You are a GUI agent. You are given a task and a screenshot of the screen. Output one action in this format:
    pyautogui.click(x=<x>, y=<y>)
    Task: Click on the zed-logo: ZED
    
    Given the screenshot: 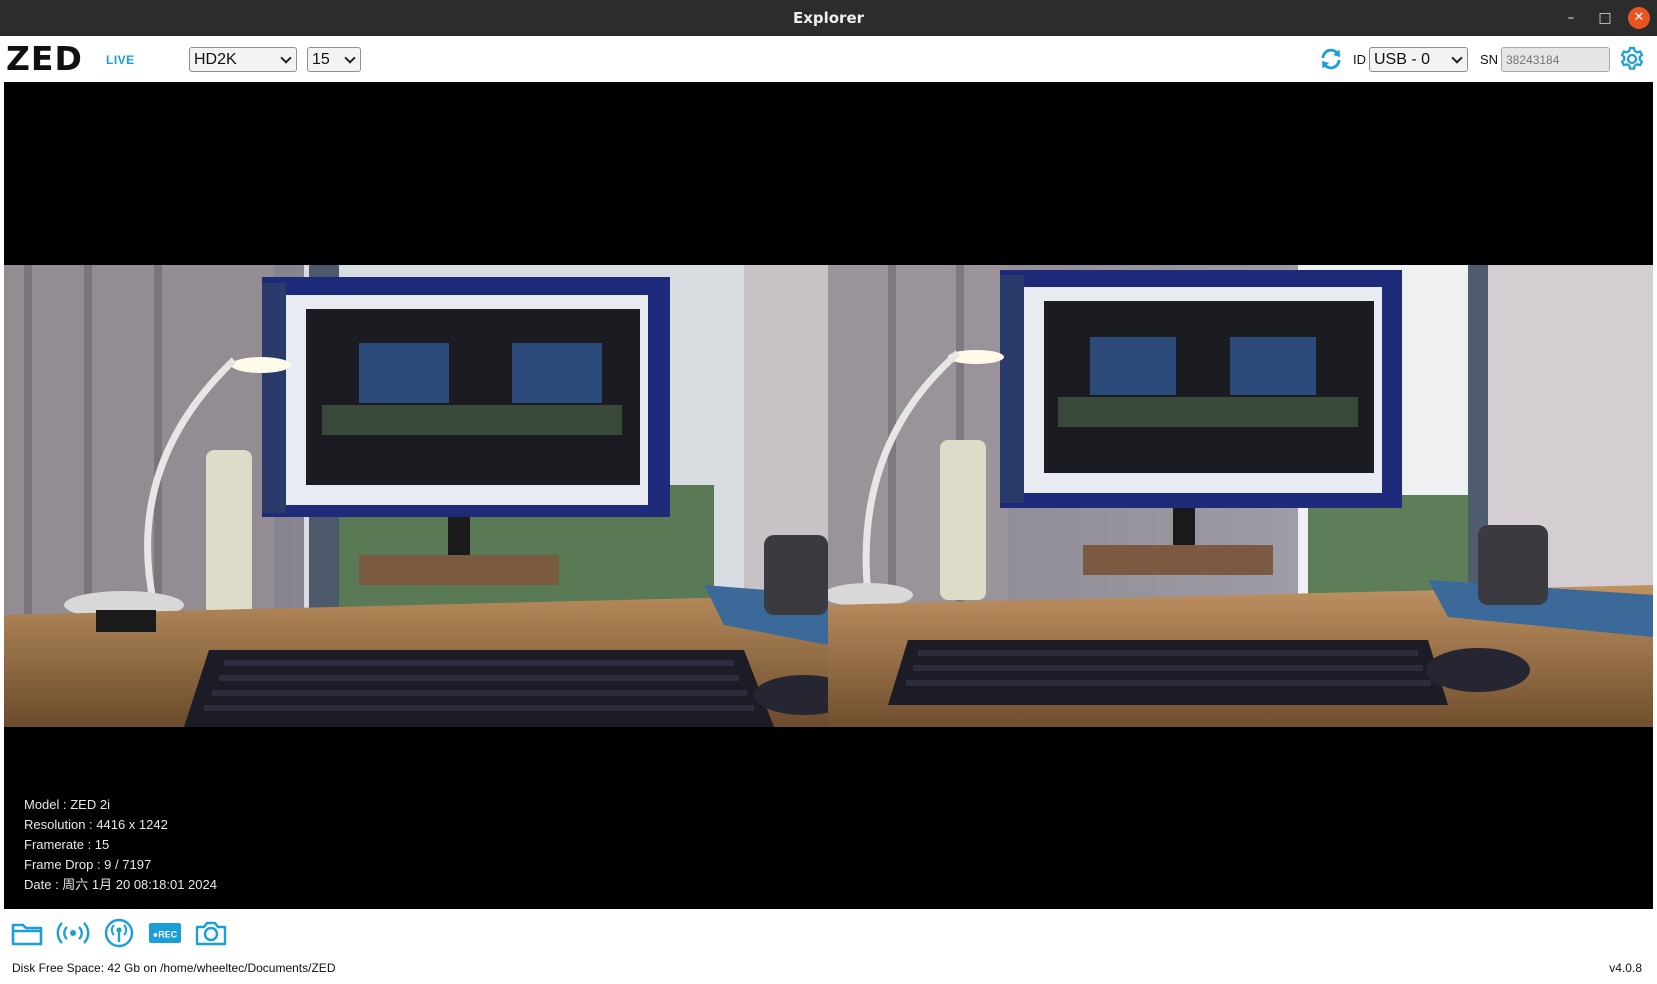 What is the action you would take?
    pyautogui.click(x=44, y=58)
    